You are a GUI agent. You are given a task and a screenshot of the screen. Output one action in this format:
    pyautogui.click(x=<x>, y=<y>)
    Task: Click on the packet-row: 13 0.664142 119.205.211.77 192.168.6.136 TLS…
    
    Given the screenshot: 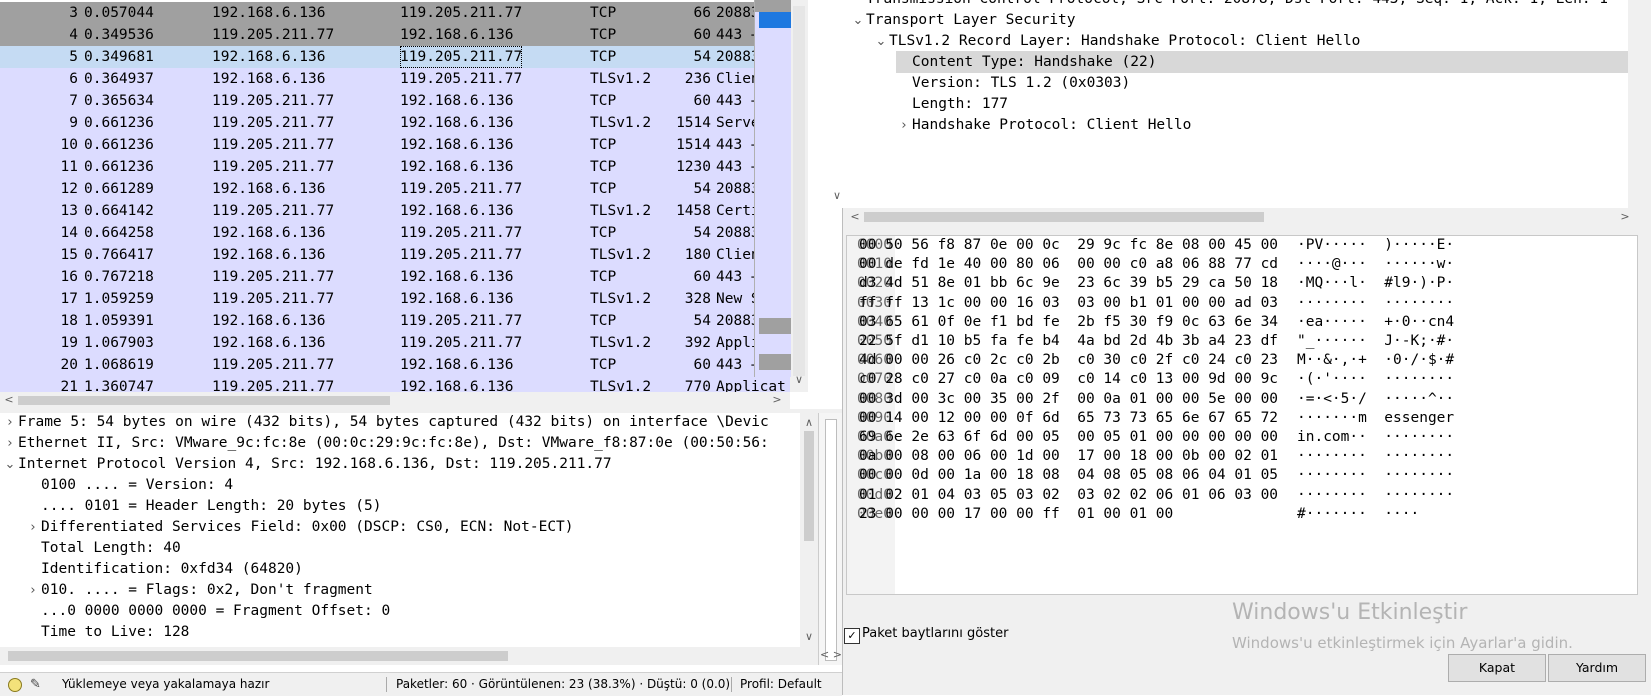 What is the action you would take?
    pyautogui.click(x=395, y=211)
    